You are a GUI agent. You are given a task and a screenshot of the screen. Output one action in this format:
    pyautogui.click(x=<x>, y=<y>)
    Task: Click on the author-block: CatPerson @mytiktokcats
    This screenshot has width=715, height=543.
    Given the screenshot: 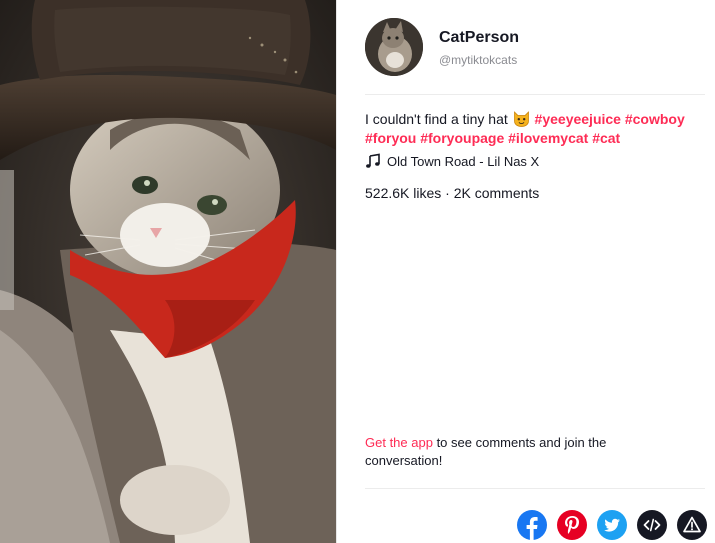 What is the action you would take?
    pyautogui.click(x=442, y=47)
    